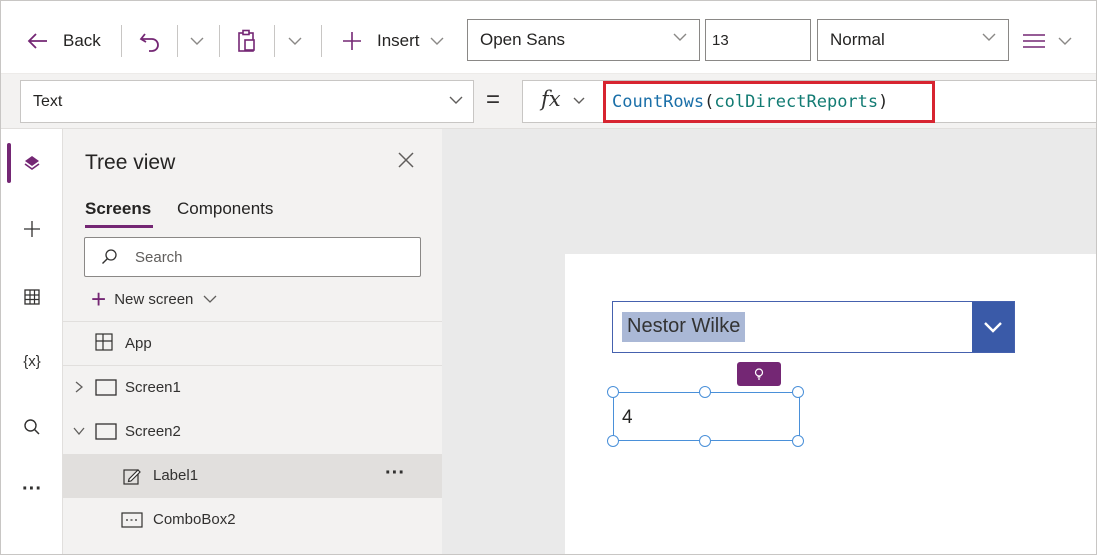 The height and width of the screenshot is (555, 1097). What do you see at coordinates (551, 99) in the screenshot?
I see `function-icon: fx` at bounding box center [551, 99].